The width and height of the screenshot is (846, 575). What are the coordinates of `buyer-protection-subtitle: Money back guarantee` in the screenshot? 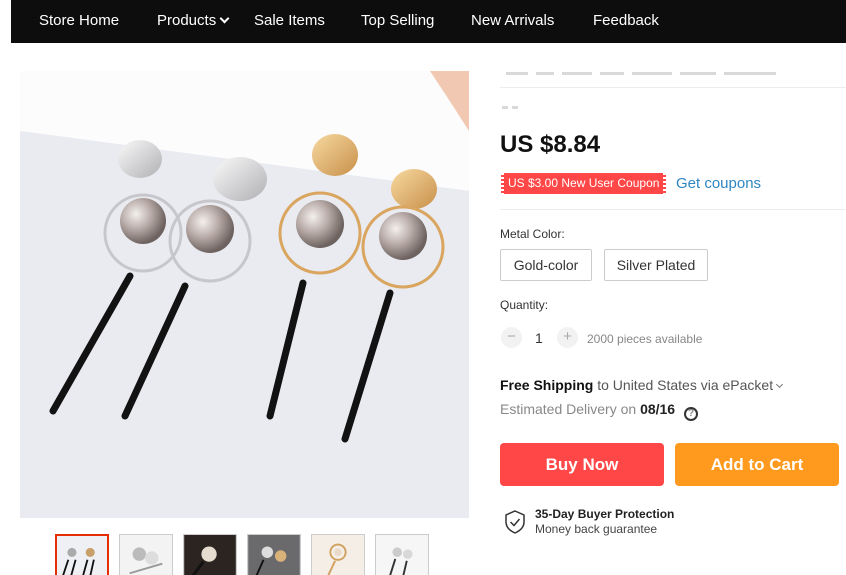 It's located at (596, 529).